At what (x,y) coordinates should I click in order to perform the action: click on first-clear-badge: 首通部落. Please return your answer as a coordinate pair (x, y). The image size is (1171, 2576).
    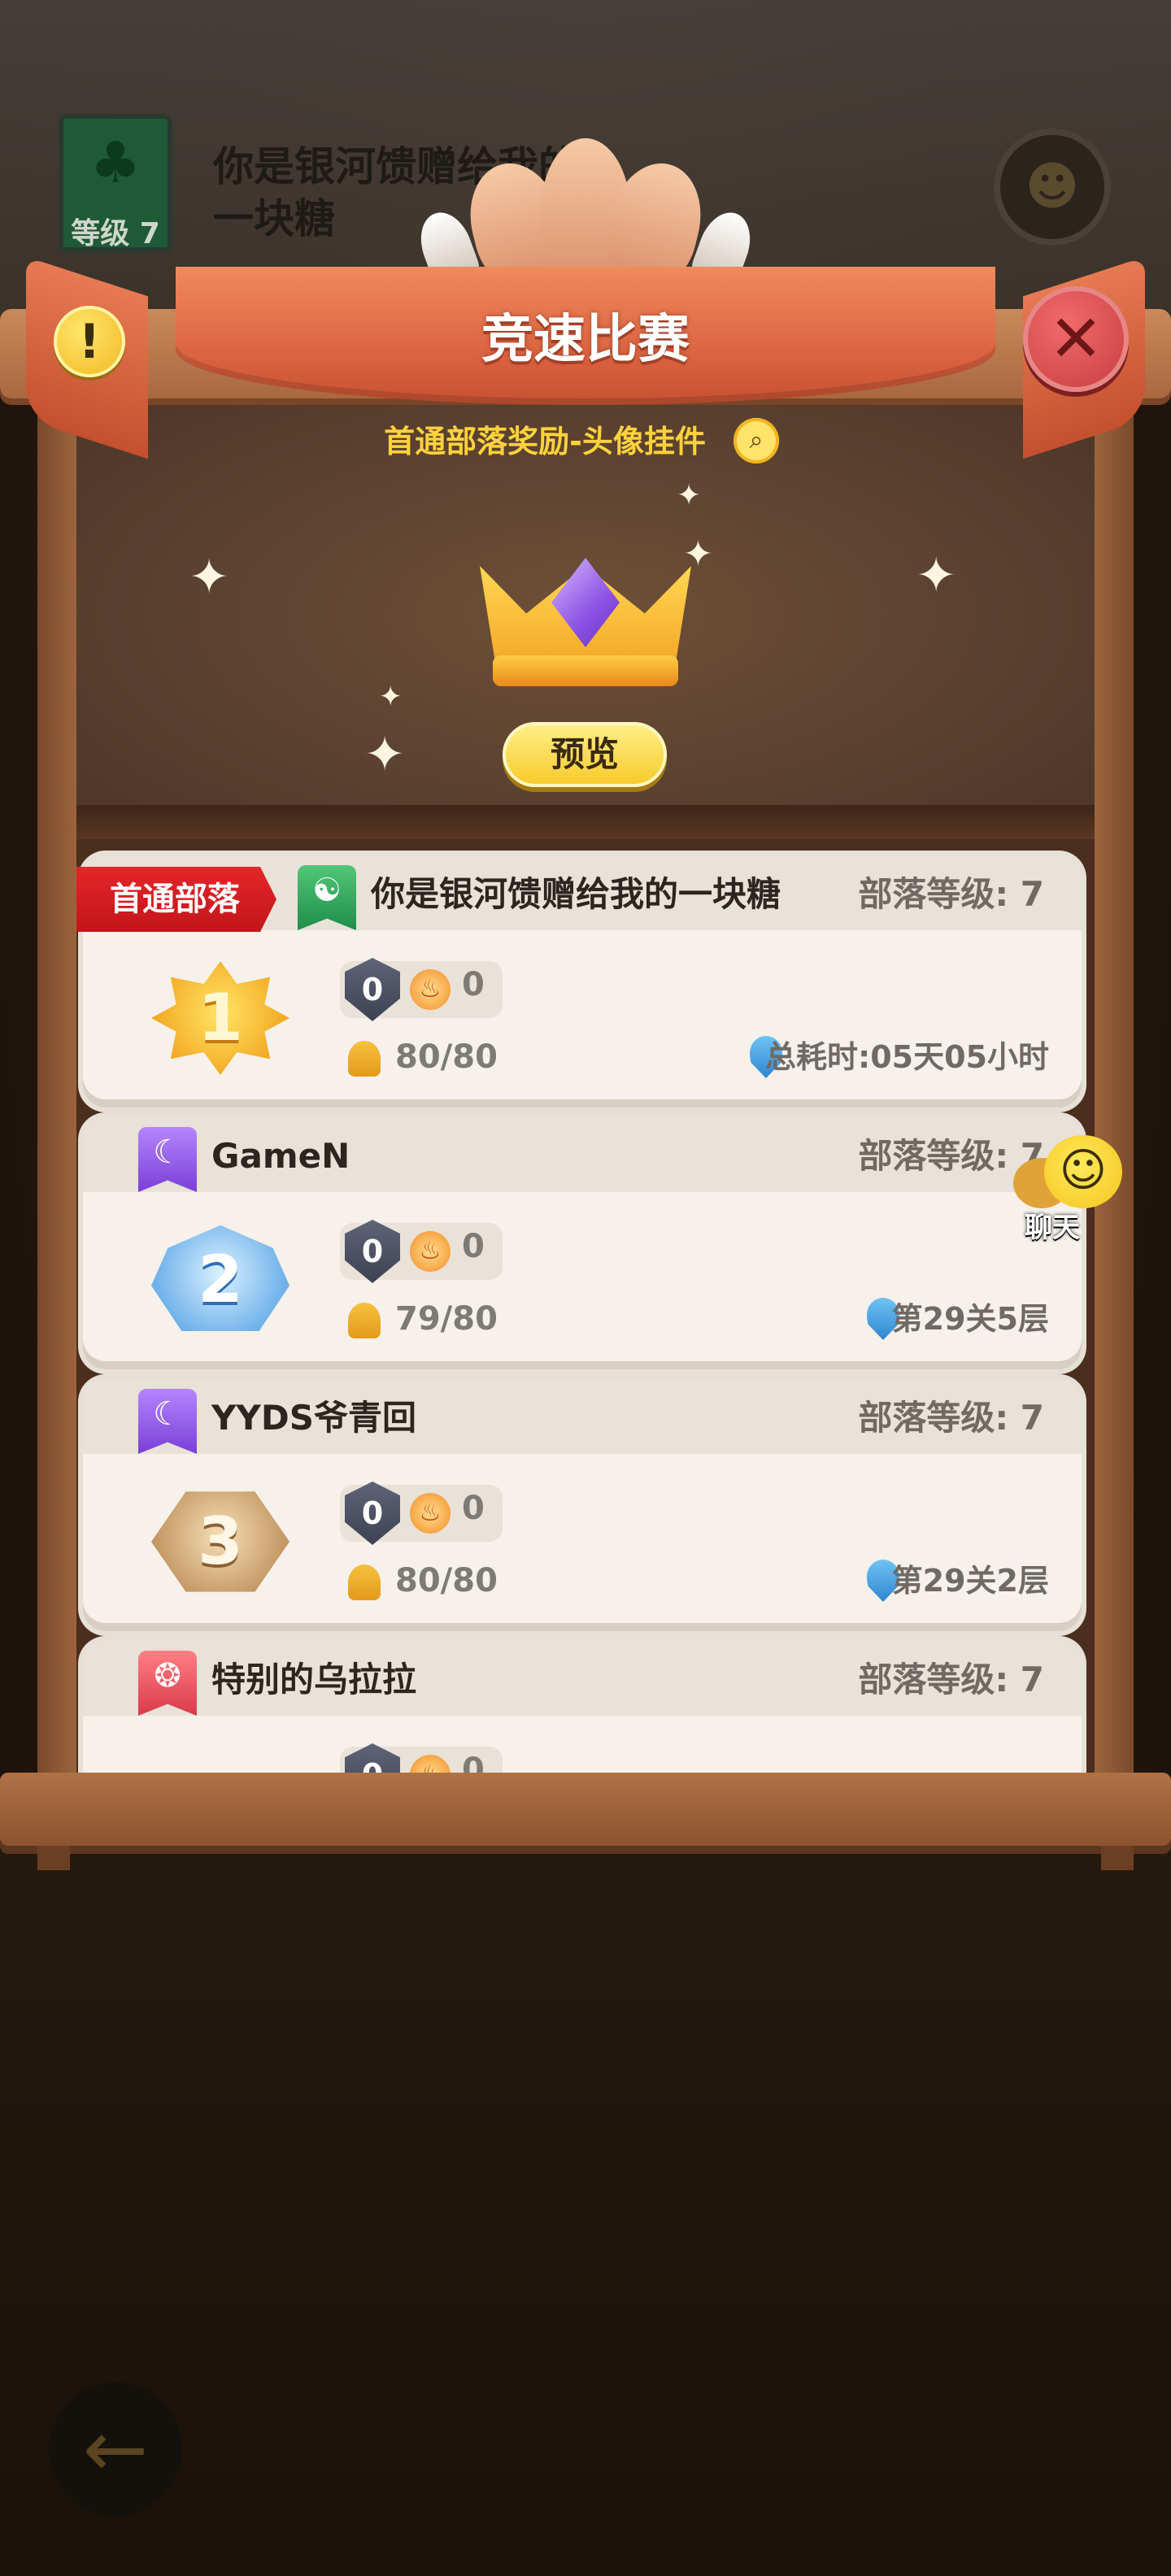
    Looking at the image, I should click on (176, 900).